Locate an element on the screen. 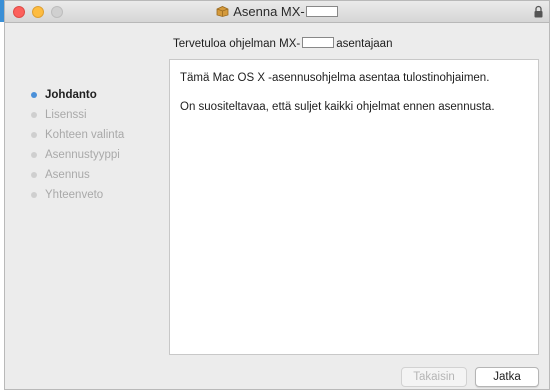  page-heading: Tervetuloa ohjelman MX-asentajaan is located at coordinates (282, 43).